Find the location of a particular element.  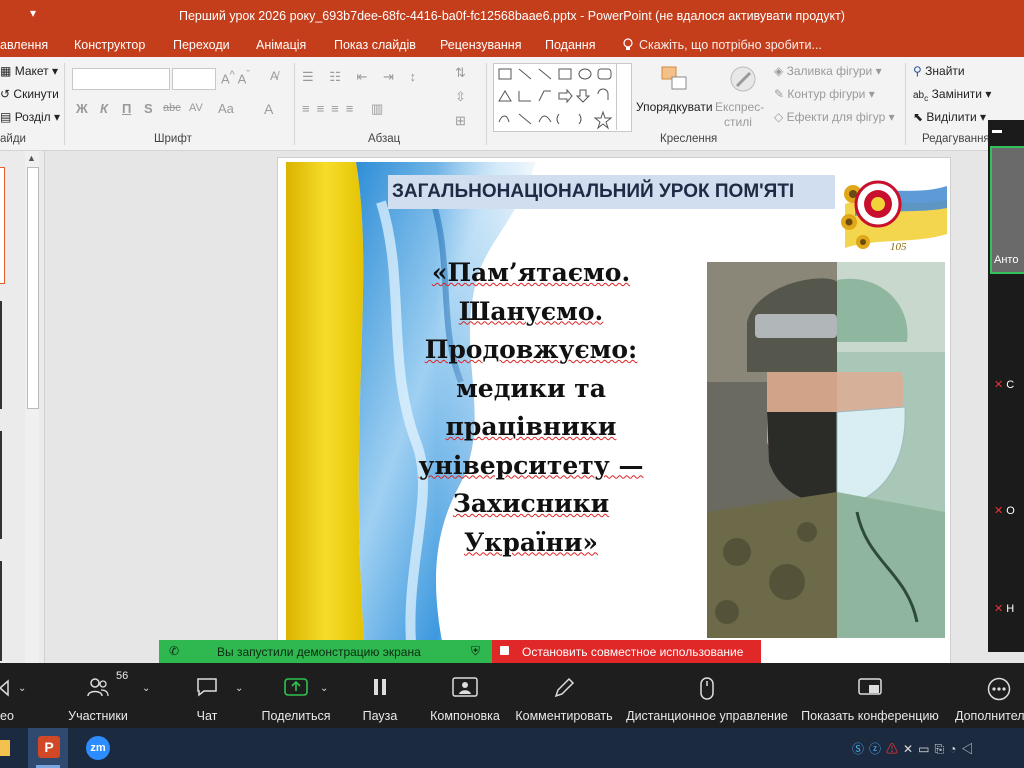

zoom-participants-panel: ▬ Анто ✕ С ✕ О ✕ Н is located at coordinates (1006, 386).